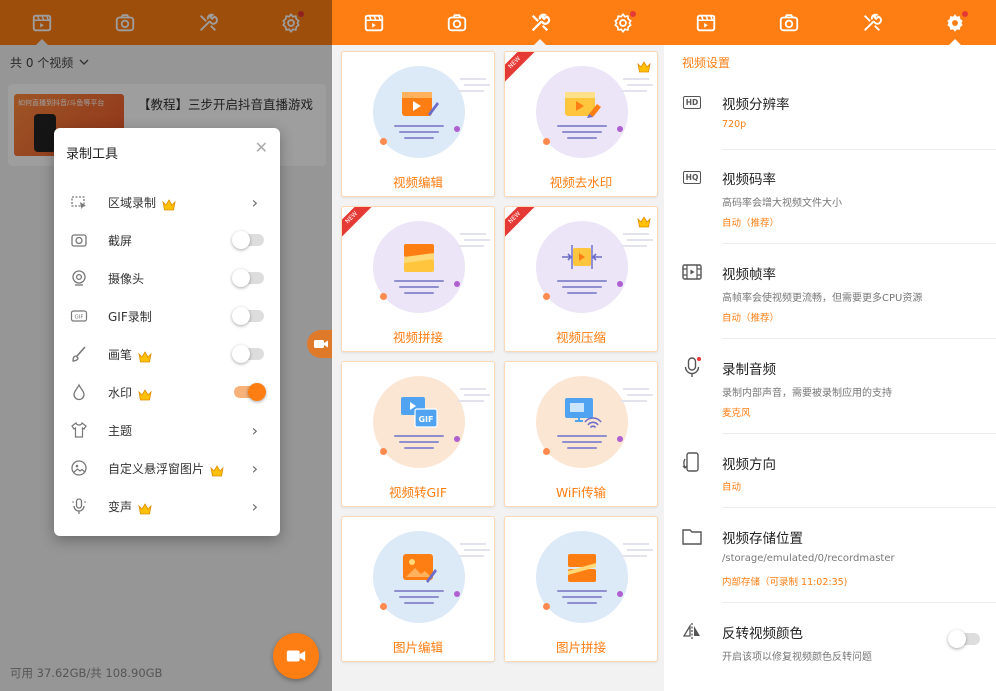  I want to click on setting-title: 录制音频, so click(749, 370).